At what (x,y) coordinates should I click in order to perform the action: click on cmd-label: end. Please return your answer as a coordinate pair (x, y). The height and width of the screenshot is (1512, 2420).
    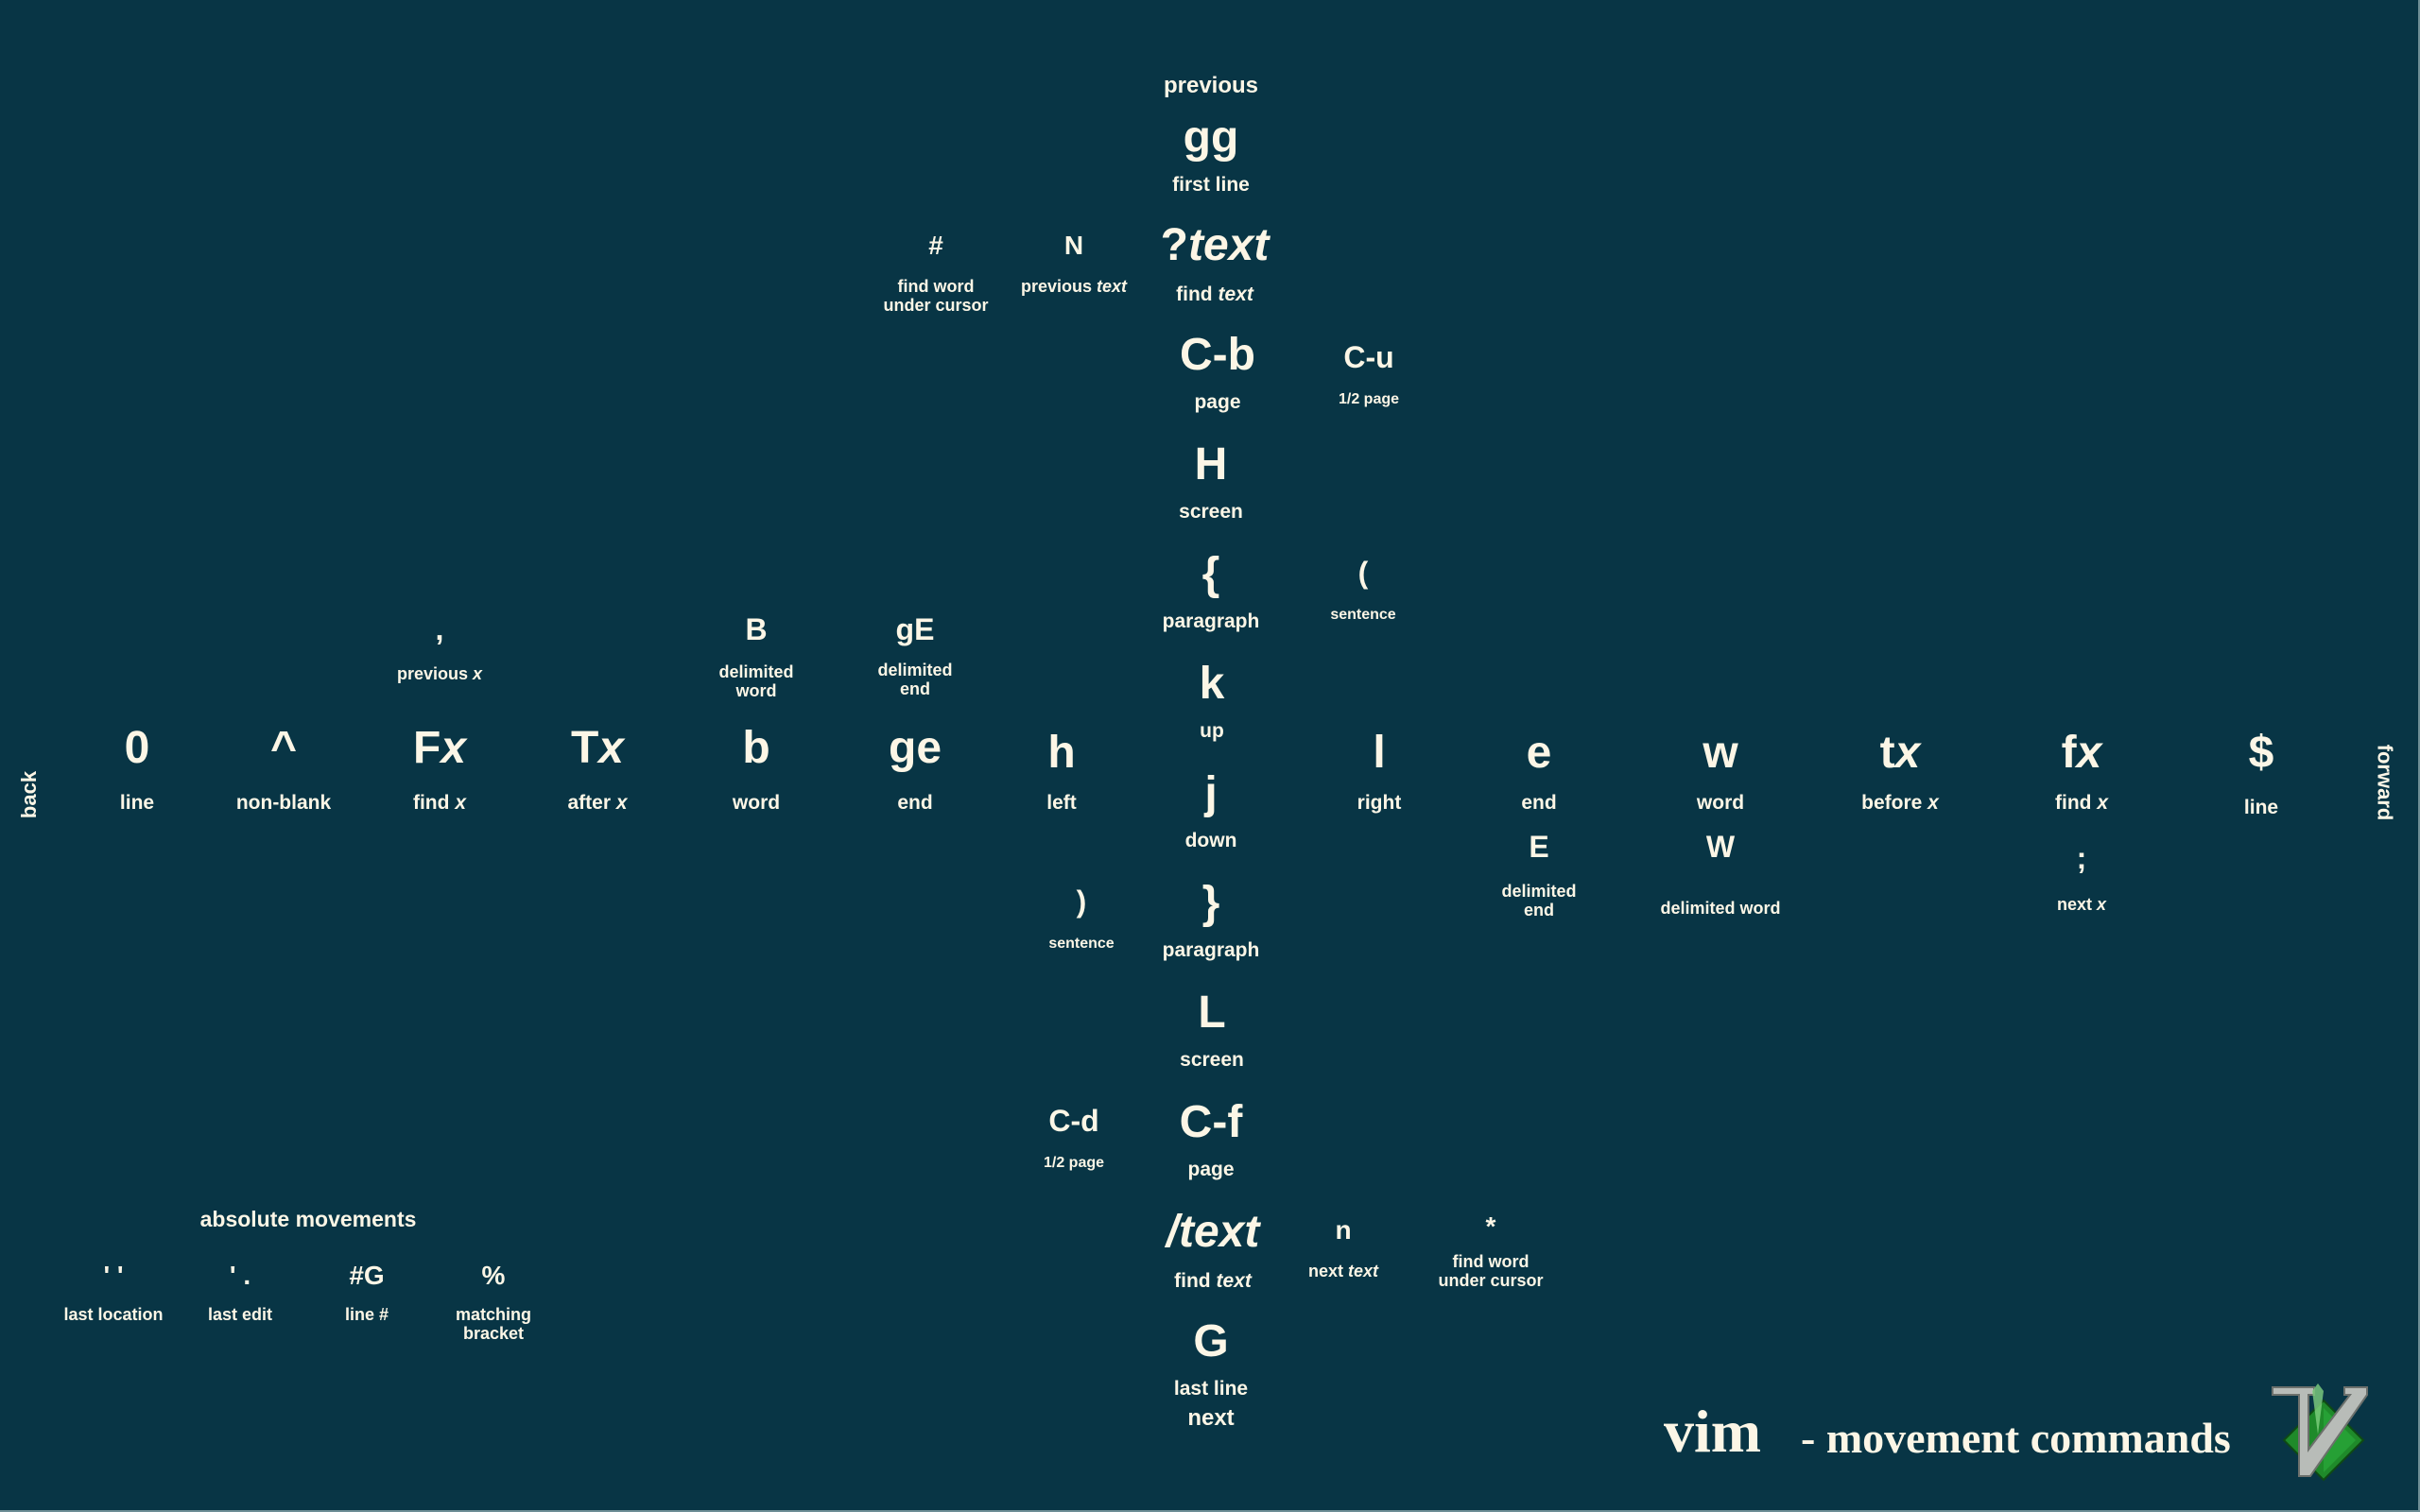
    Looking at the image, I should click on (1539, 803).